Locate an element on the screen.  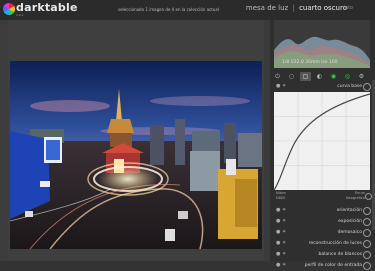
curve-preset-b: fotográfico is located at coordinates (355, 198).